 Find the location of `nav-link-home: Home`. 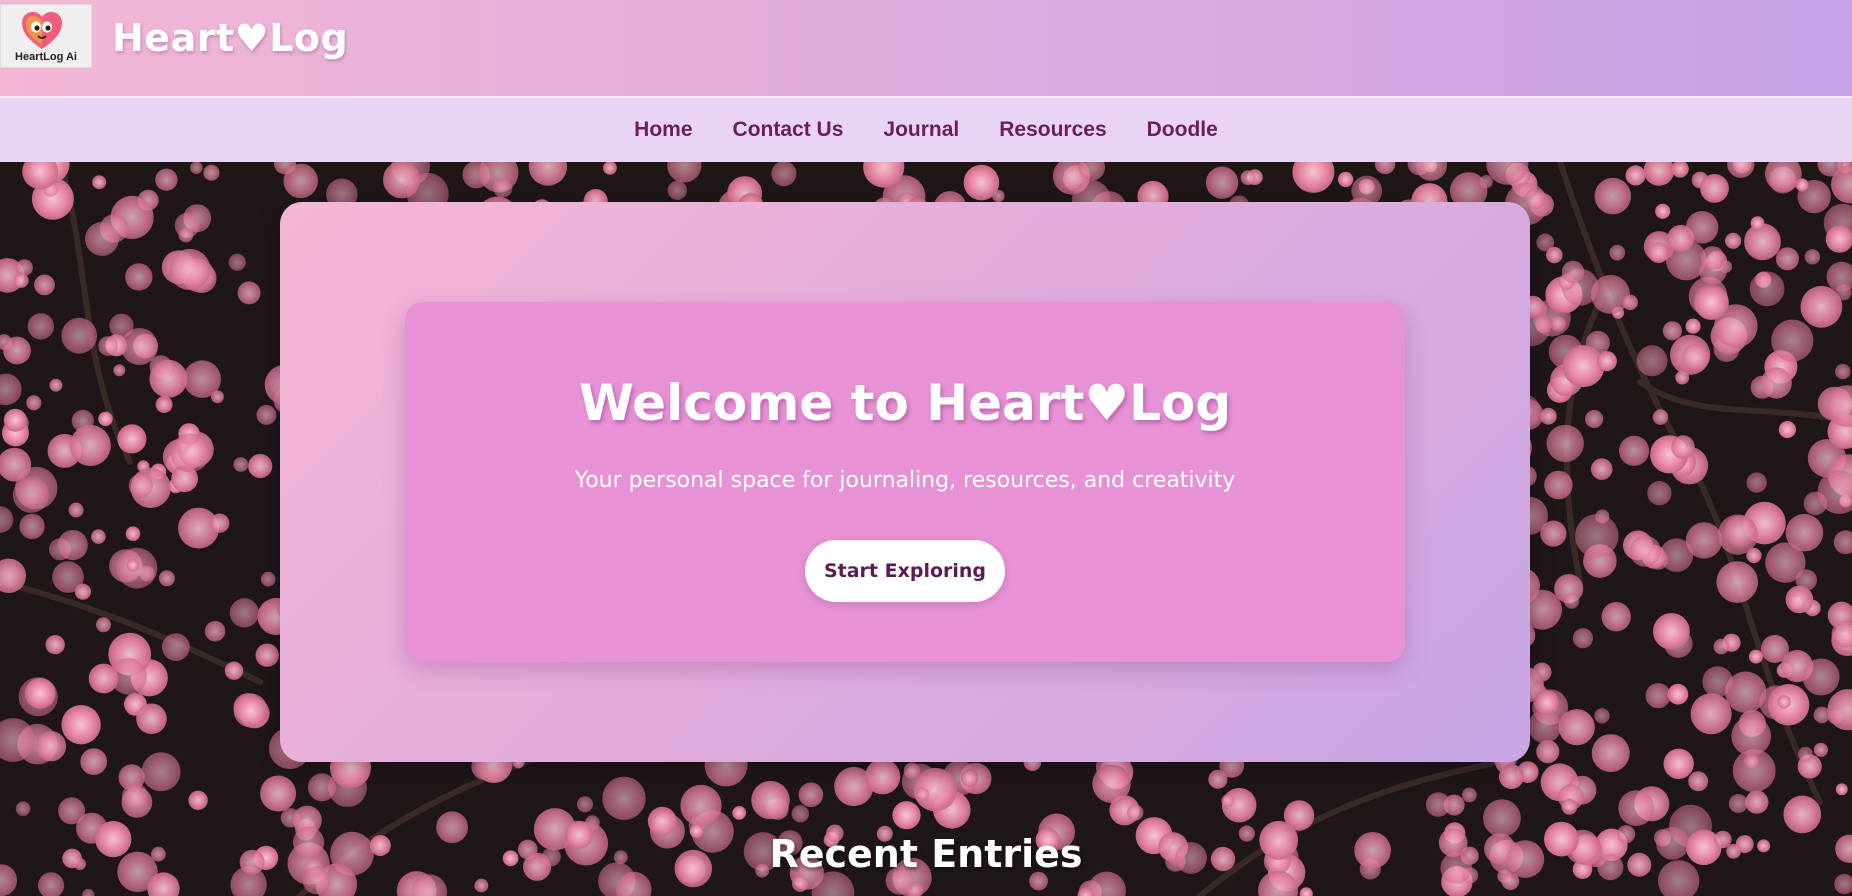

nav-link-home: Home is located at coordinates (663, 130).